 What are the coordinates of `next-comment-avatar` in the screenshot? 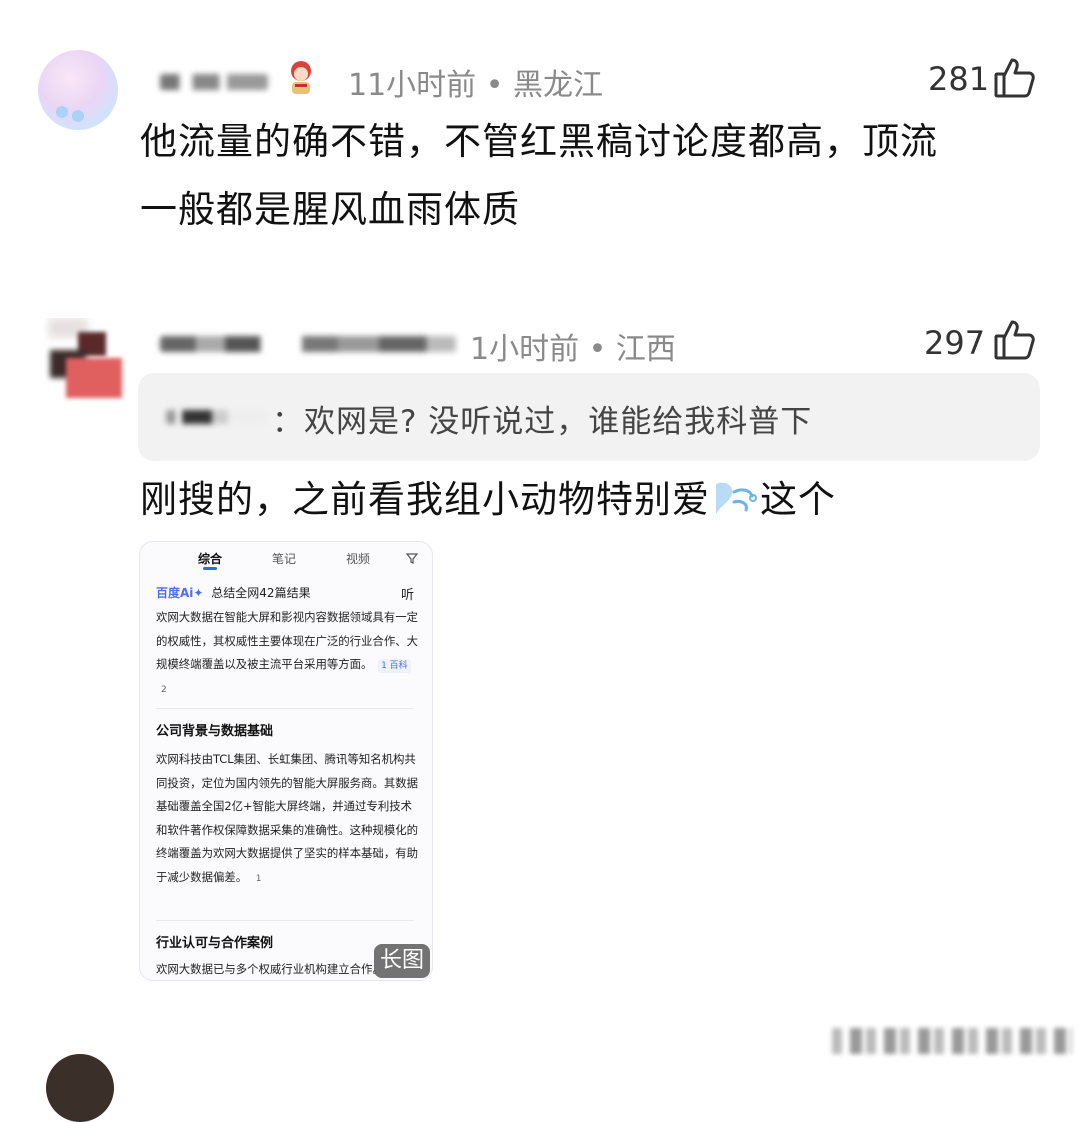 It's located at (80, 1088).